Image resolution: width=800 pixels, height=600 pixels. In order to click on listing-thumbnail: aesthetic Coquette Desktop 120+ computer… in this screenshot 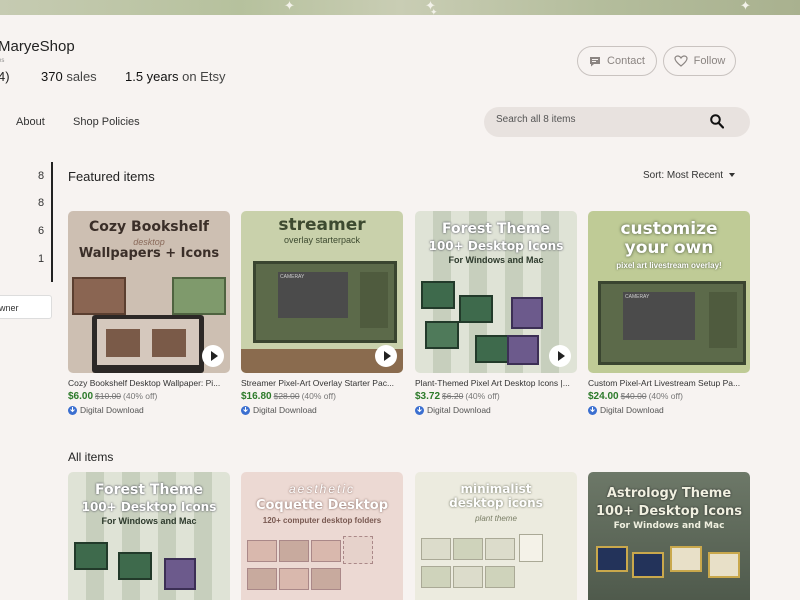, I will do `click(322, 536)`.